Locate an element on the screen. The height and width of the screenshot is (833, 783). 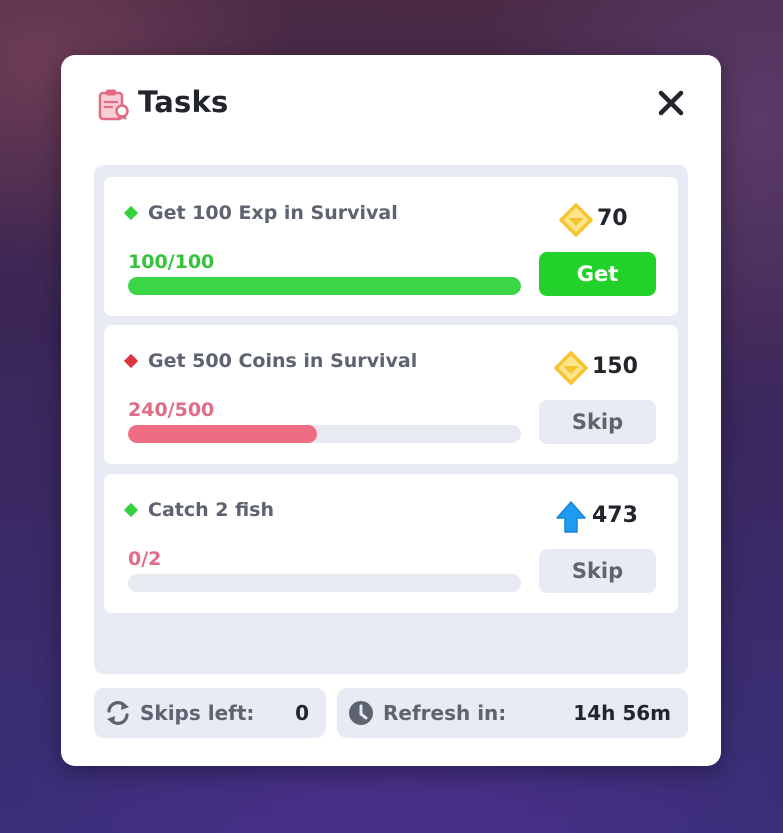
modal-title: Tasks is located at coordinates (183, 102).